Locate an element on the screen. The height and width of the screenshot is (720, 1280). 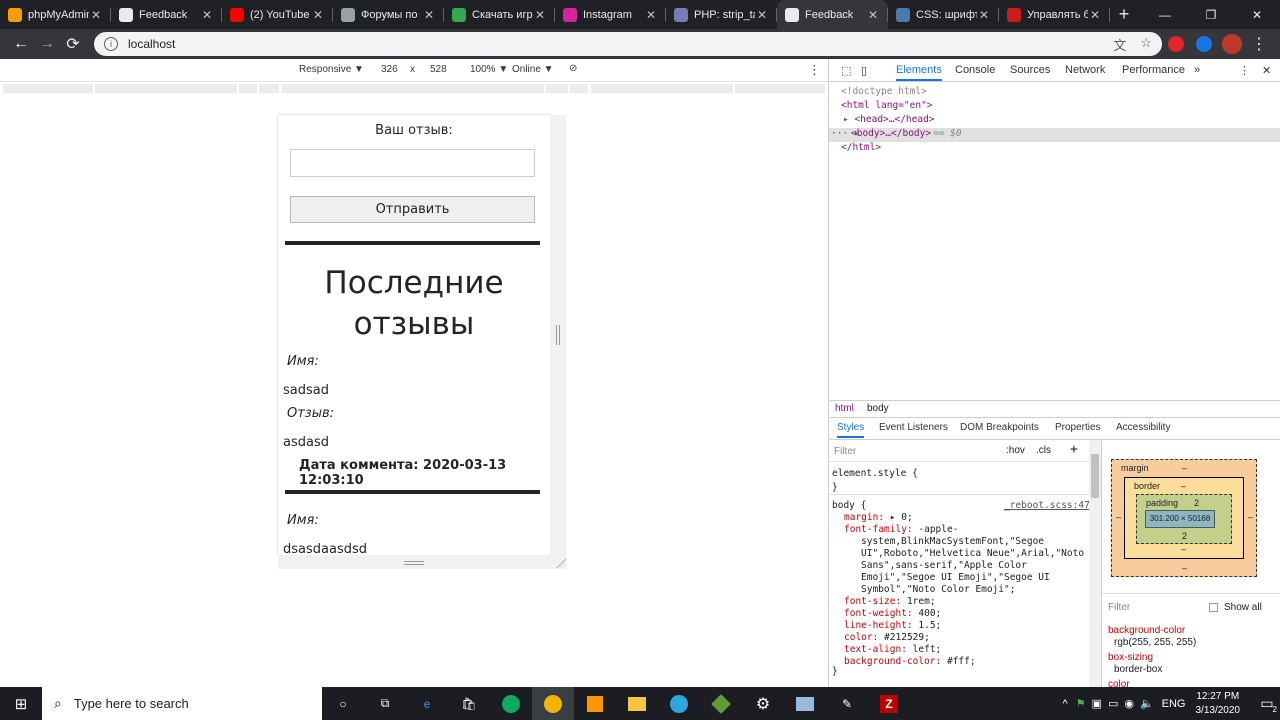
css-declaration: Emoji","Segoe UI Emoji","Segoe UI is located at coordinates (955, 577).